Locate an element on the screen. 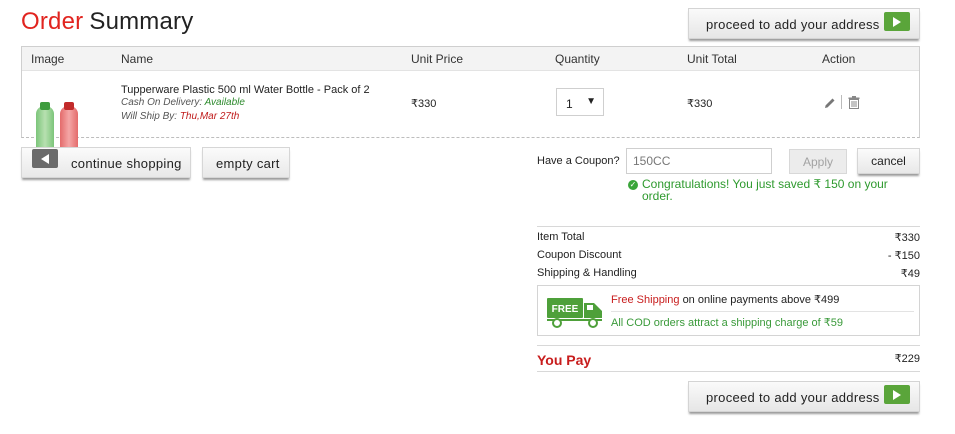 Image resolution: width=955 pixels, height=434 pixels. ship-label: Will Ship By: is located at coordinates (149, 116).